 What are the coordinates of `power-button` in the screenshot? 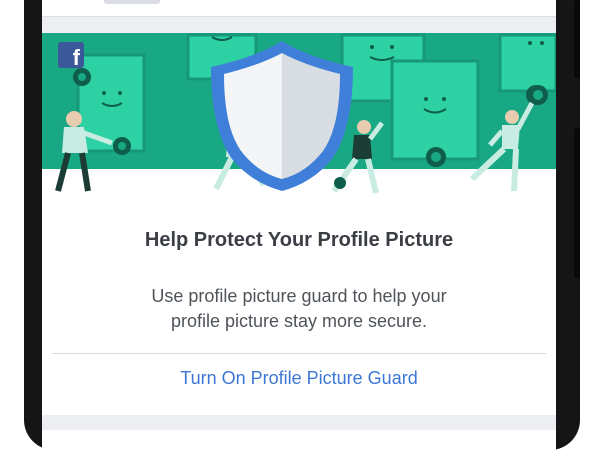 It's located at (577, 39).